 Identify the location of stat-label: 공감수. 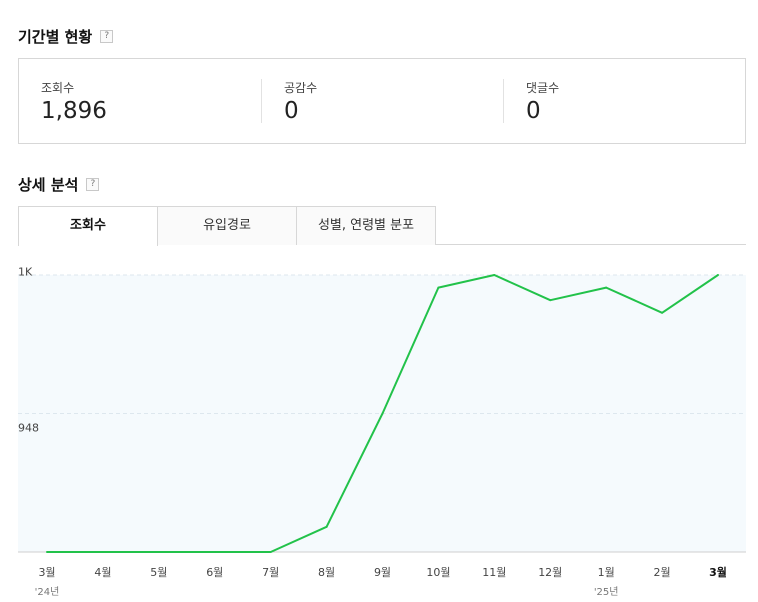
(301, 88).